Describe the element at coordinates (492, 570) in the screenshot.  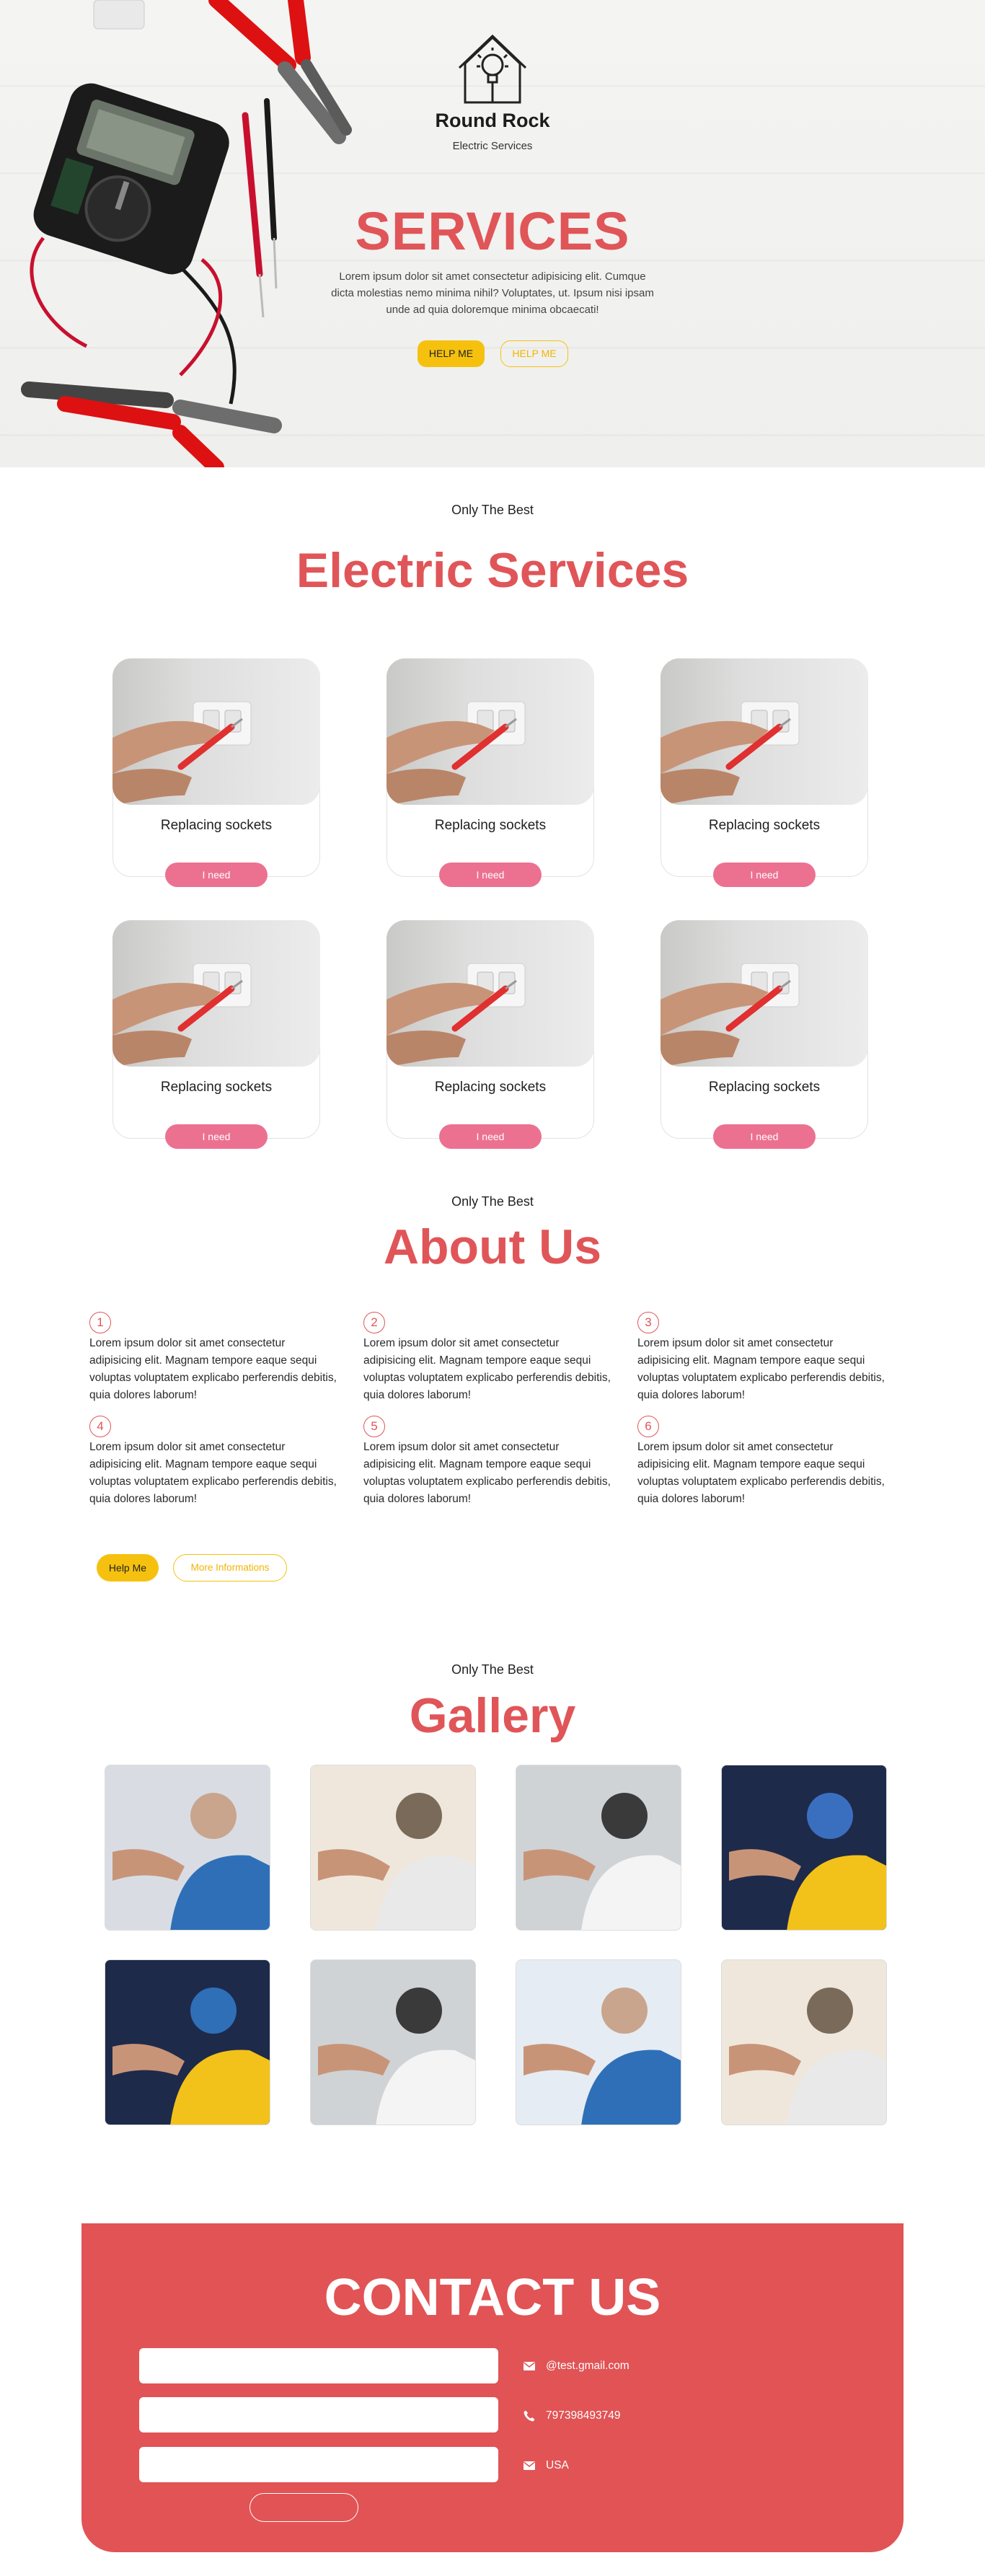
I see `services-title: Electric Services` at that location.